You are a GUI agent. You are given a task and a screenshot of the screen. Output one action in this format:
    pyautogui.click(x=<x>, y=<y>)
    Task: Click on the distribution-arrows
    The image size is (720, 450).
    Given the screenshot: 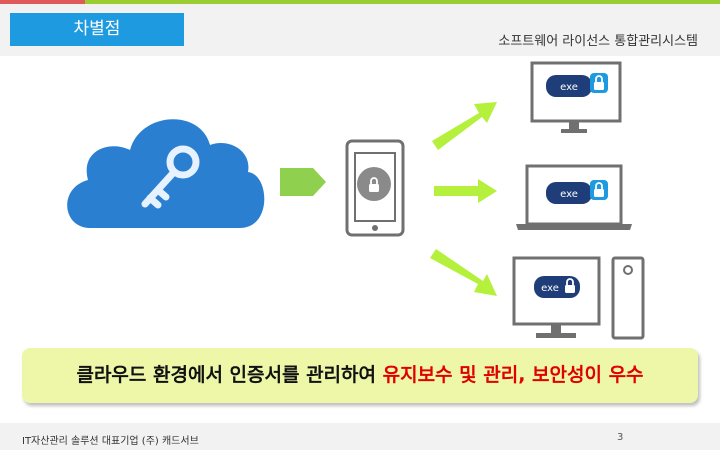 What is the action you would take?
    pyautogui.click(x=463, y=199)
    